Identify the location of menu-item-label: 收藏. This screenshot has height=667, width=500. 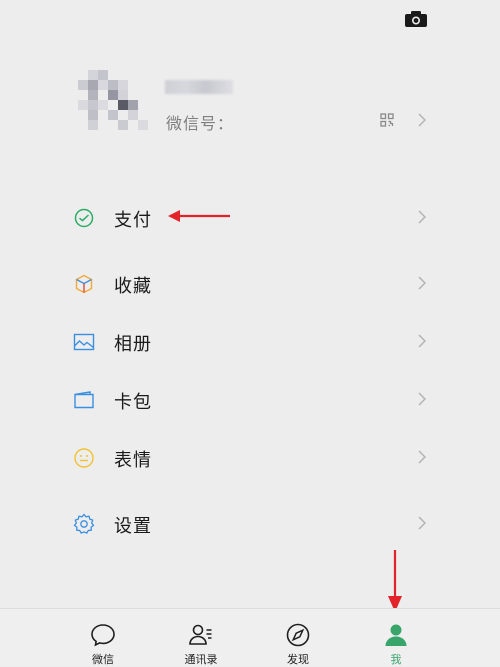
(133, 286).